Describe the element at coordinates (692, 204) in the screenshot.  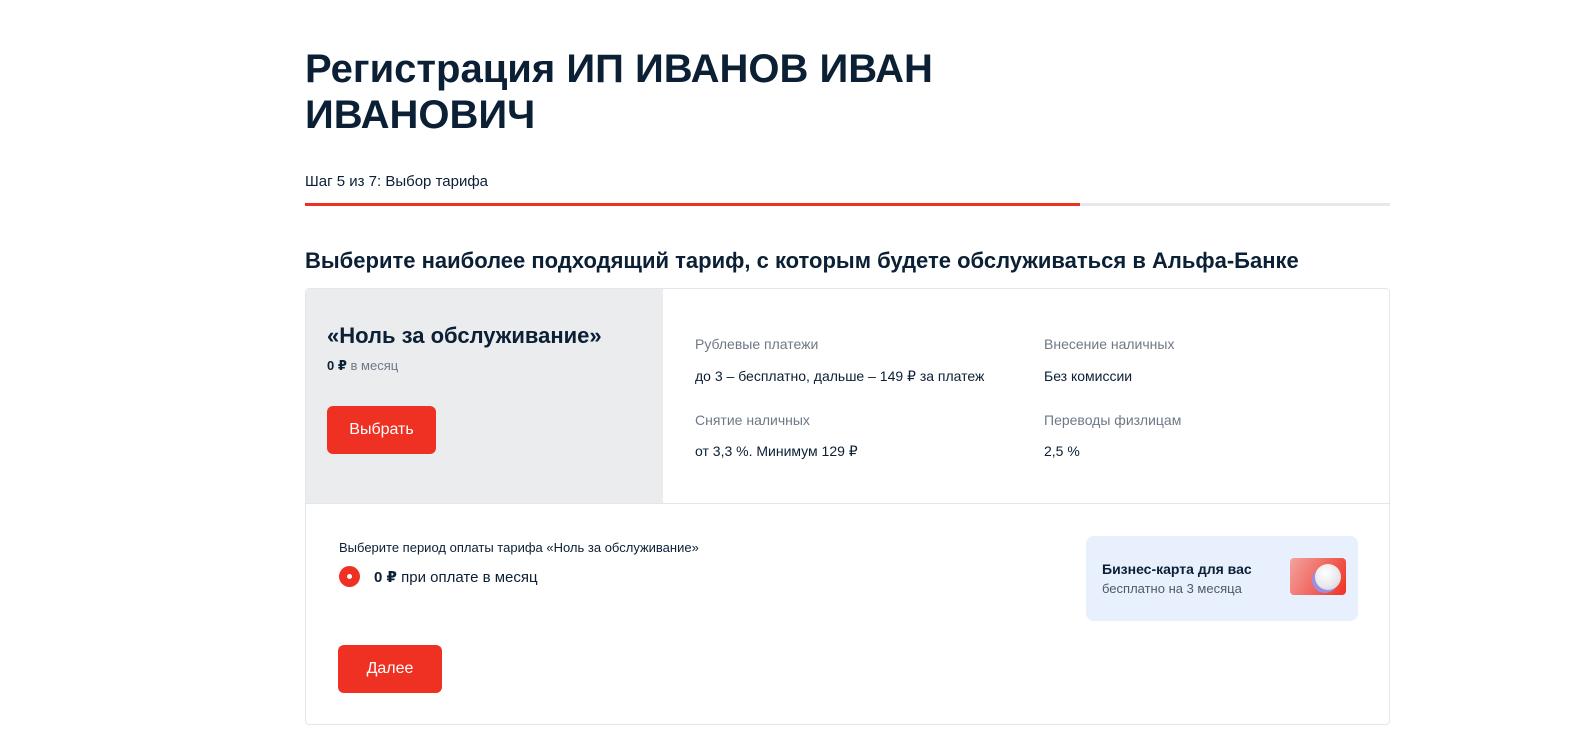
I see `progress-bar-fill` at that location.